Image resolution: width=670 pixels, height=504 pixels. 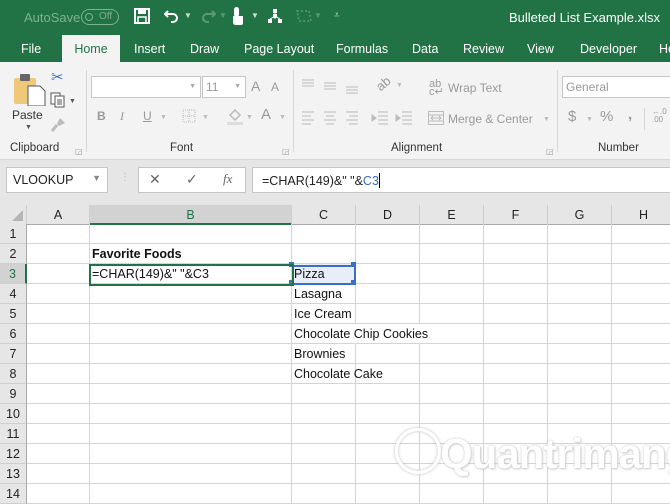 What do you see at coordinates (324, 274) in the screenshot?
I see `cell-c3: Pizza` at bounding box center [324, 274].